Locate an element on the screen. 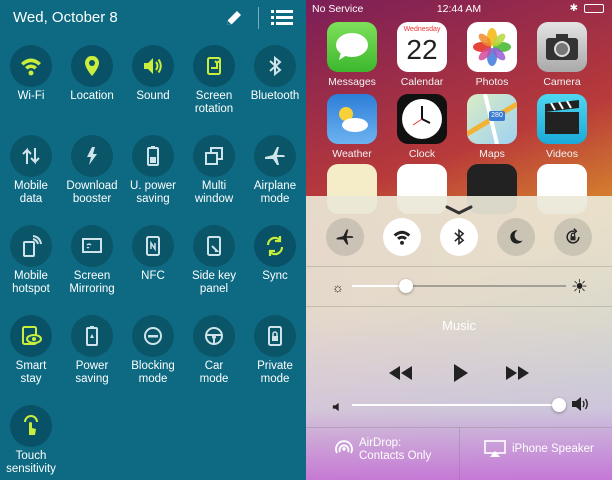 This screenshot has width=612, height=480. hotspot-icon is located at coordinates (31, 246).